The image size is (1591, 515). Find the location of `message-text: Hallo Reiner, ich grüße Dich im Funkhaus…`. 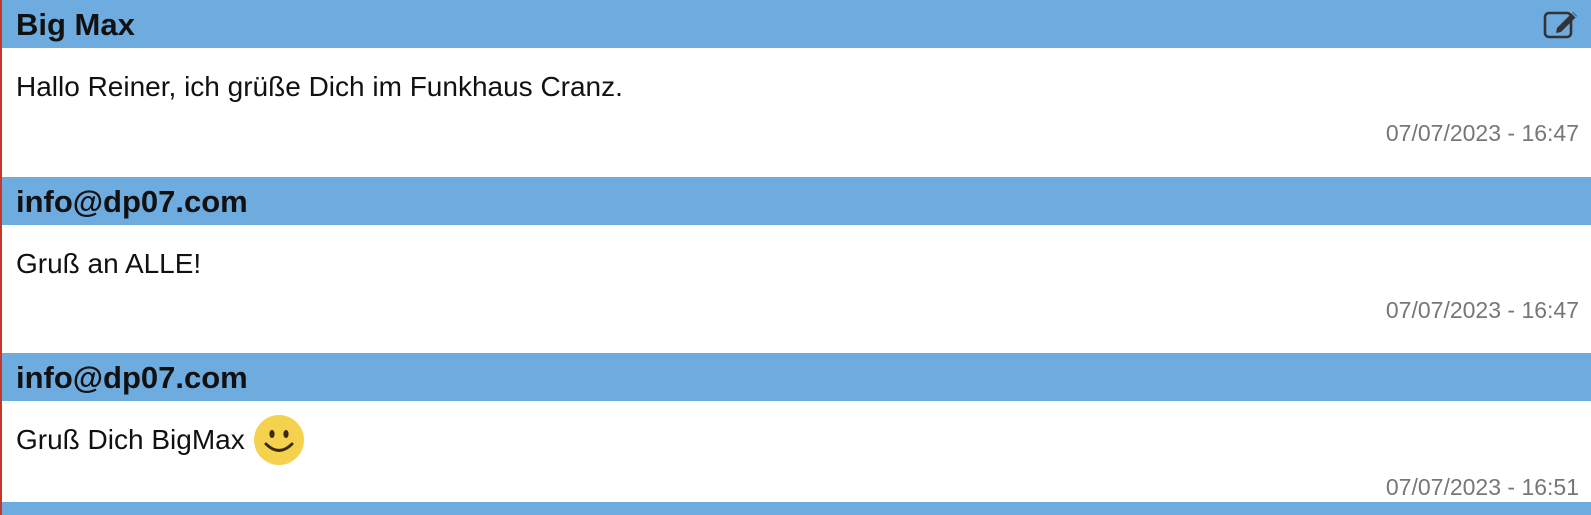

message-text: Hallo Reiner, ich grüße Dich im Funkhaus… is located at coordinates (319, 87).